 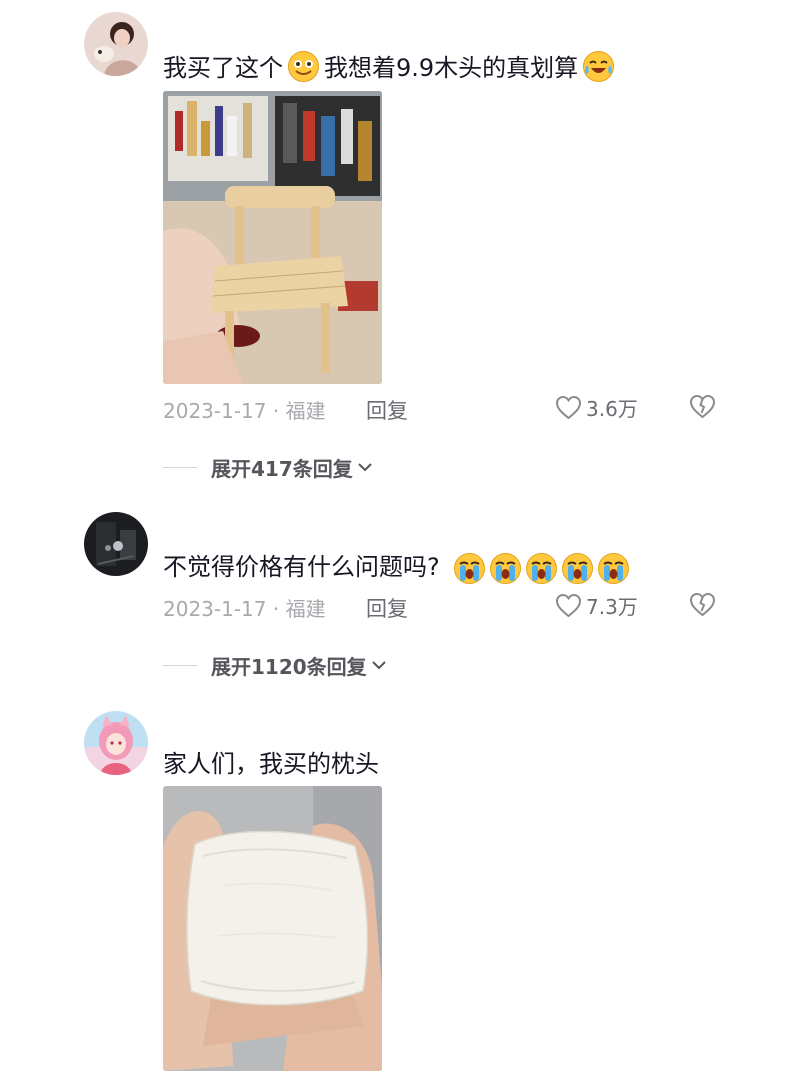 I want to click on expand-replies-label: 展开417条回复, so click(x=282, y=468).